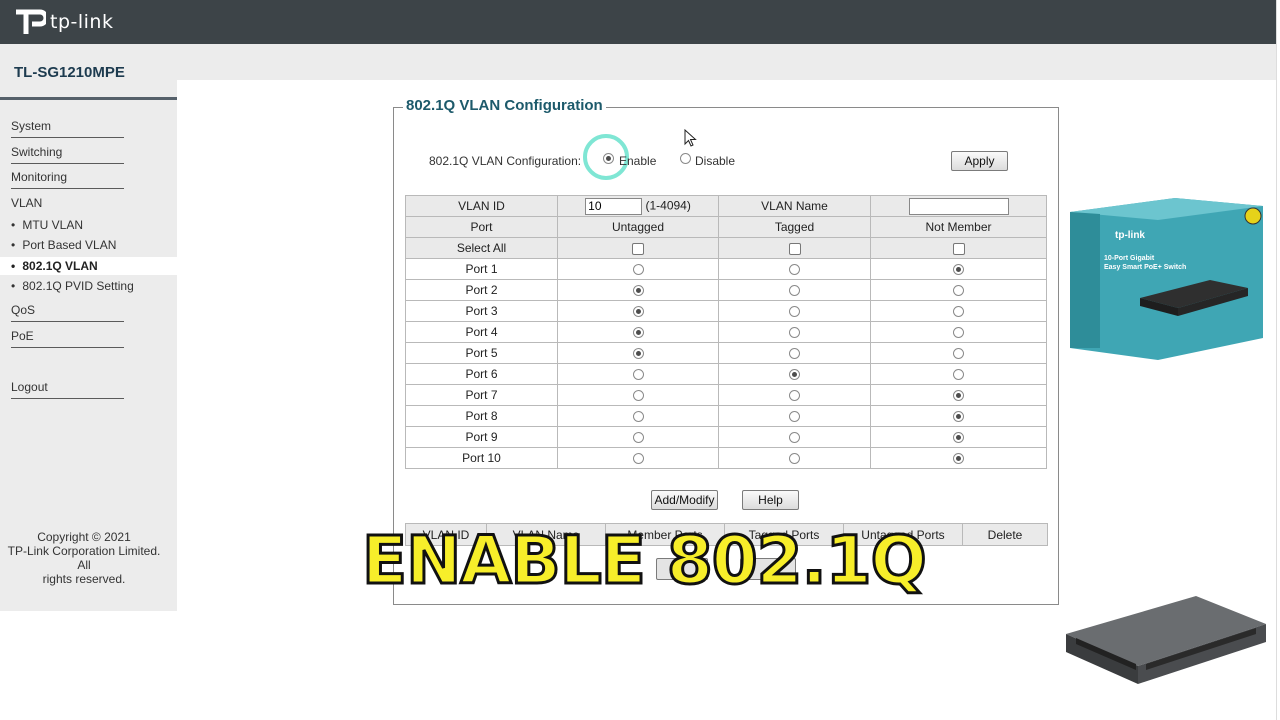 The image size is (1280, 720). I want to click on vlan-id-cell: (1-4094), so click(638, 206).